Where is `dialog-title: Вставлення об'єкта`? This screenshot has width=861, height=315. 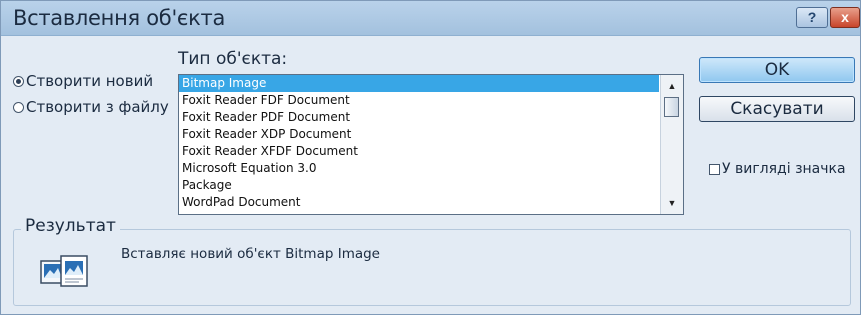 dialog-title: Вставлення об'єкта is located at coordinates (119, 18).